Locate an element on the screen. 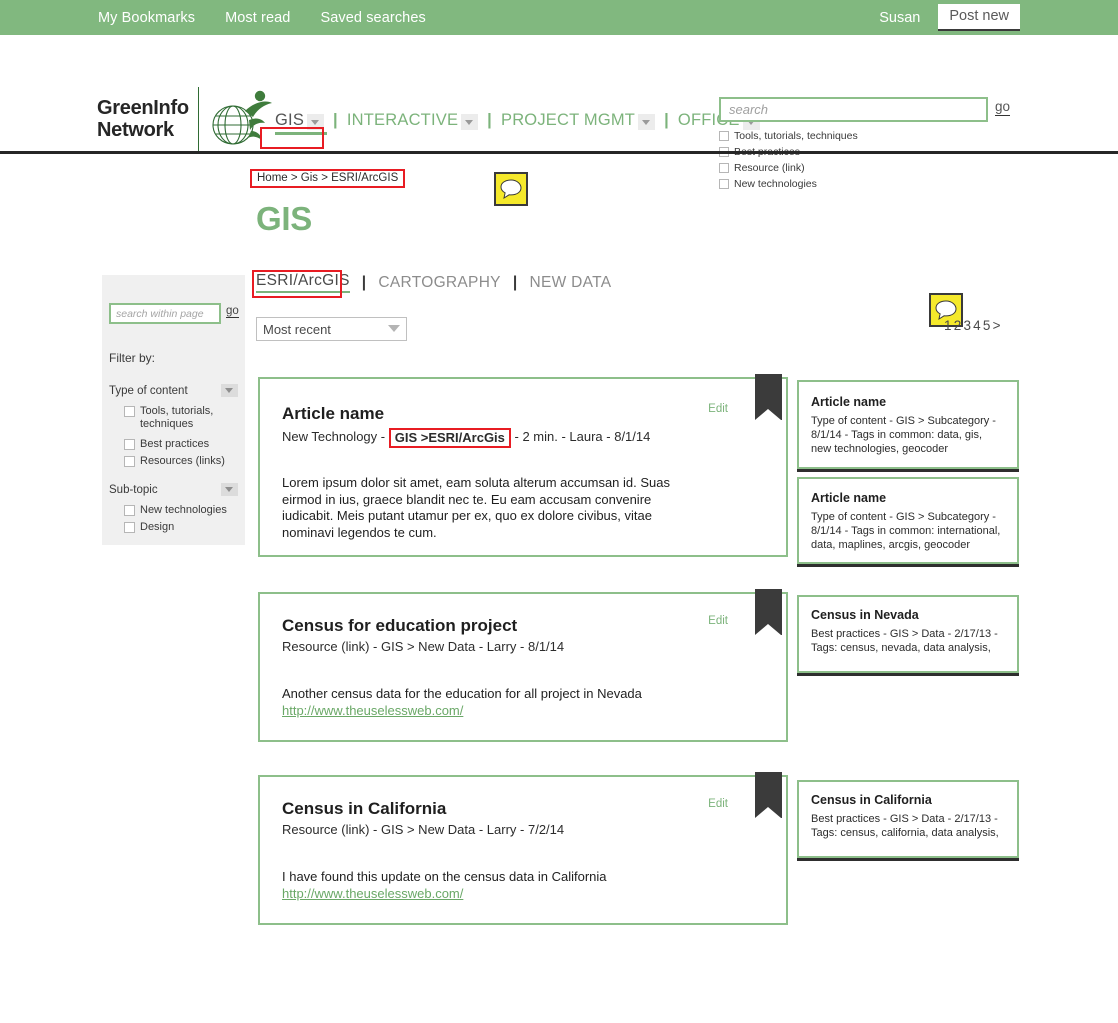 Image resolution: width=1118 pixels, height=1023 pixels. tab-cartography: CARTOGRAPHY is located at coordinates (439, 283).